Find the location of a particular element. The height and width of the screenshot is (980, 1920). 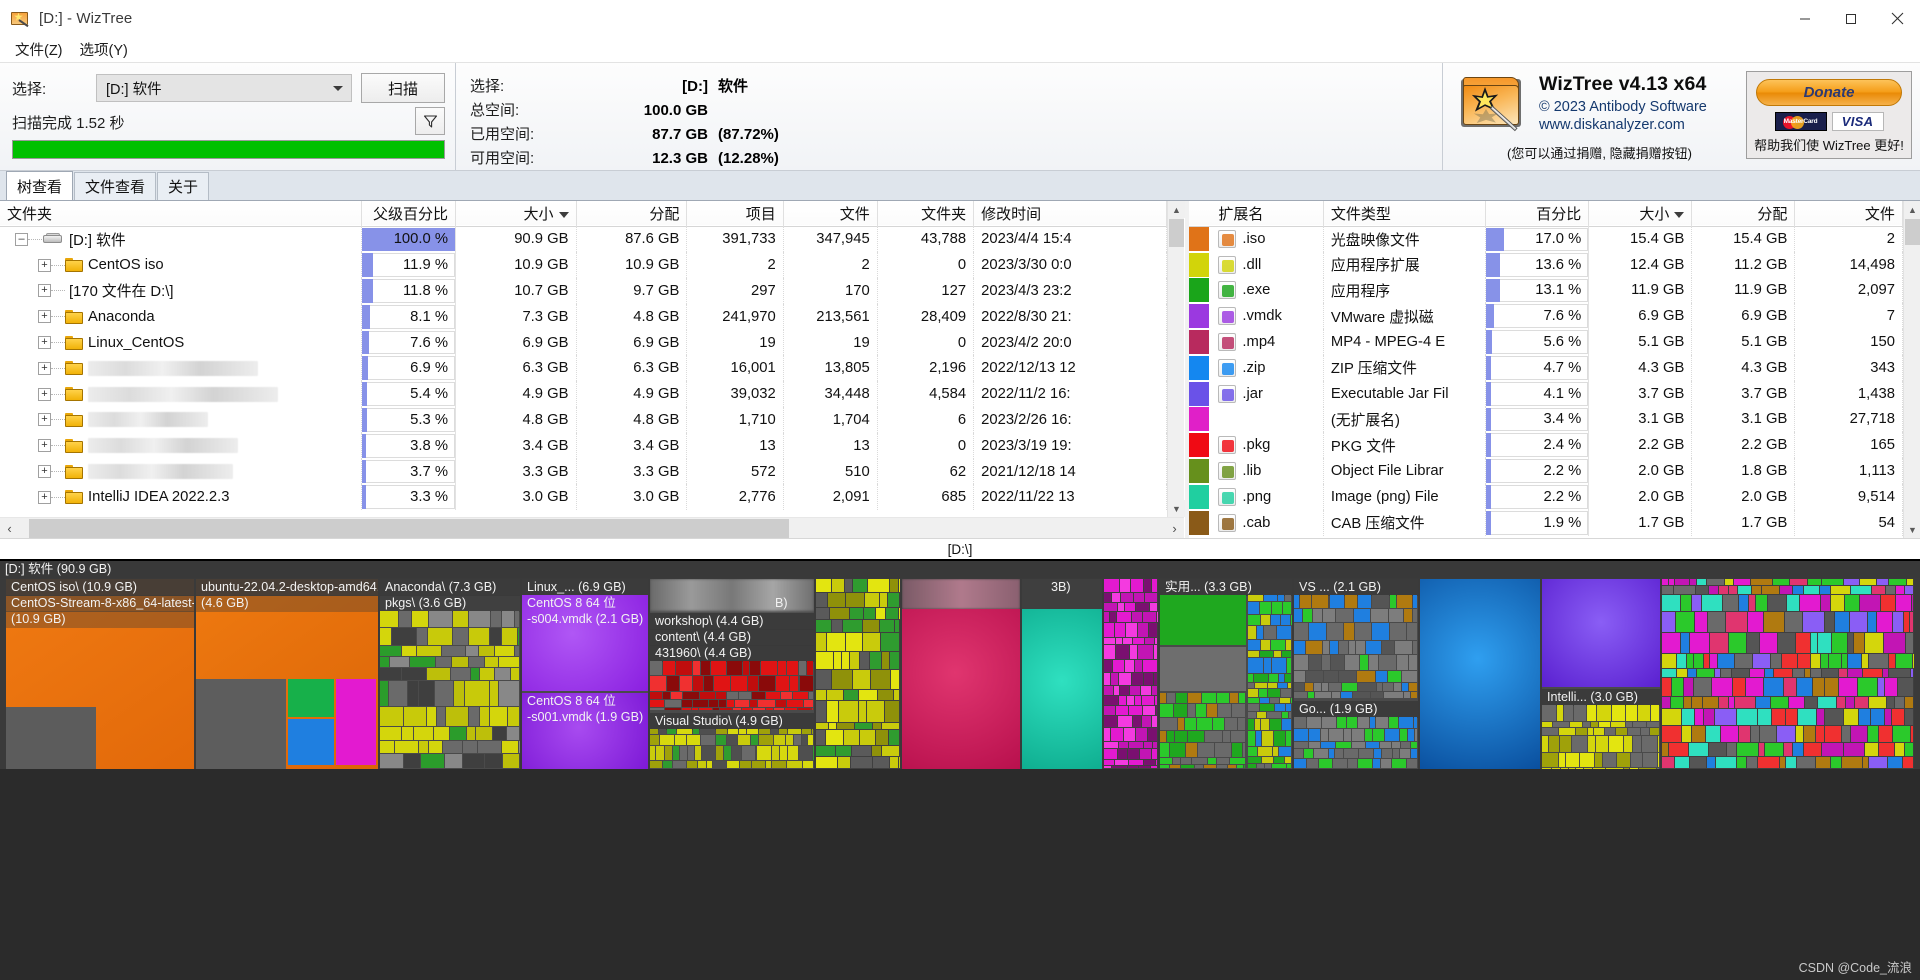

maximize-button is located at coordinates (1851, 19).